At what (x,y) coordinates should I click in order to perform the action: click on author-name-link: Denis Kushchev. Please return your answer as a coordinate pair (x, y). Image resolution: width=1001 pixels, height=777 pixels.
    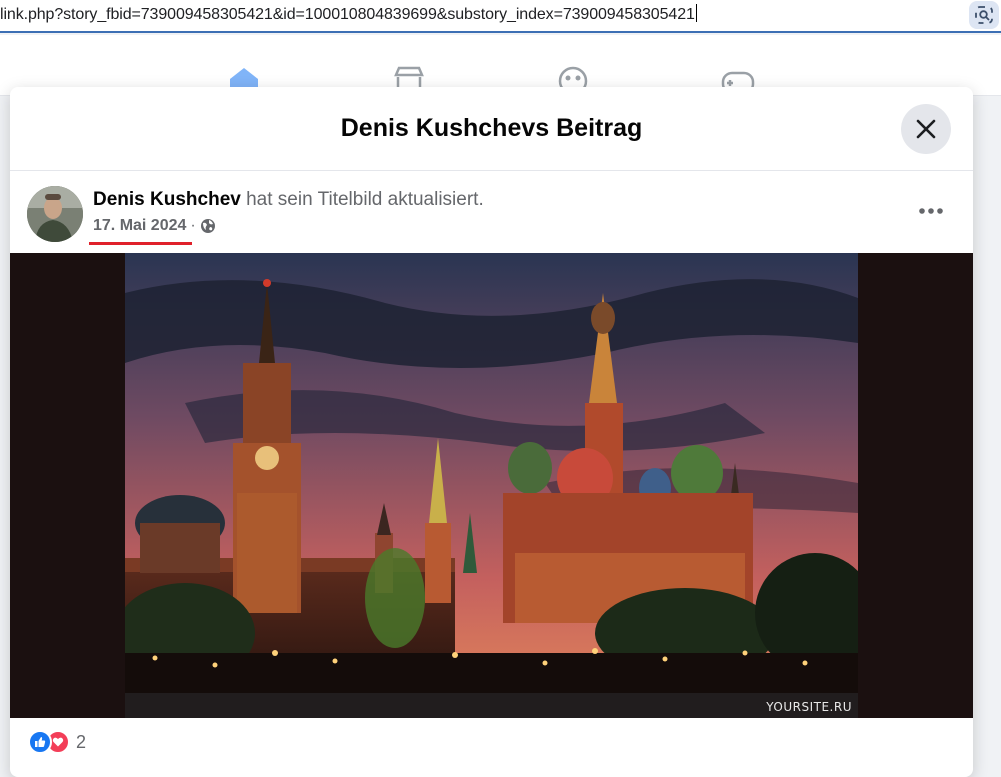
    Looking at the image, I should click on (167, 199).